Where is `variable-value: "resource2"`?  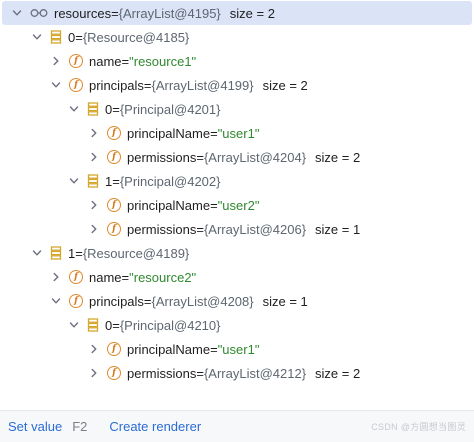
variable-value: "resource2" is located at coordinates (163, 277).